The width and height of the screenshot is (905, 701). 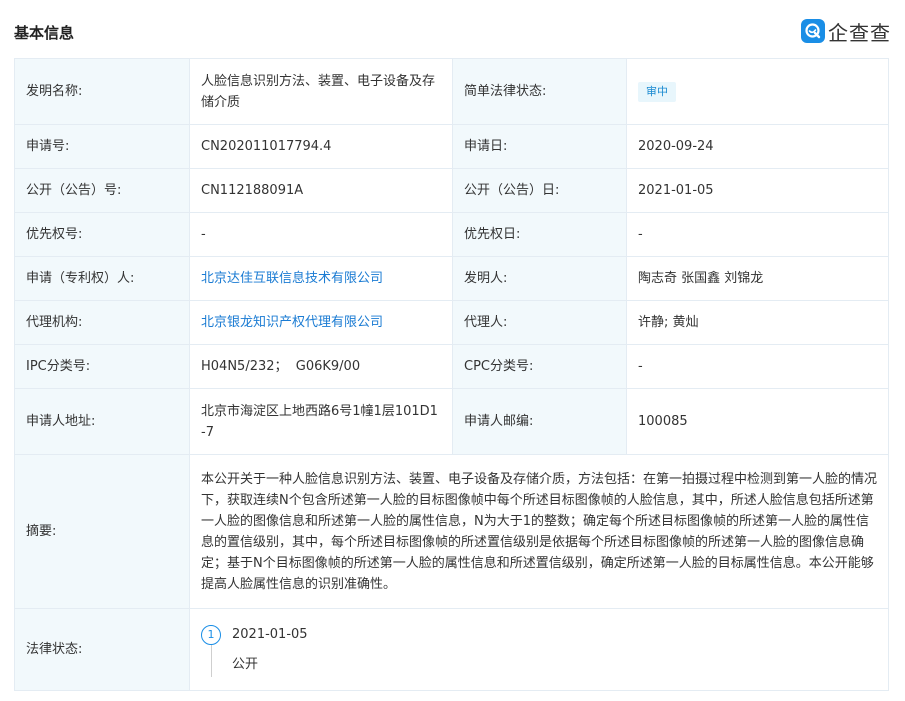 What do you see at coordinates (44, 33) in the screenshot?
I see `section-title: 基本信息` at bounding box center [44, 33].